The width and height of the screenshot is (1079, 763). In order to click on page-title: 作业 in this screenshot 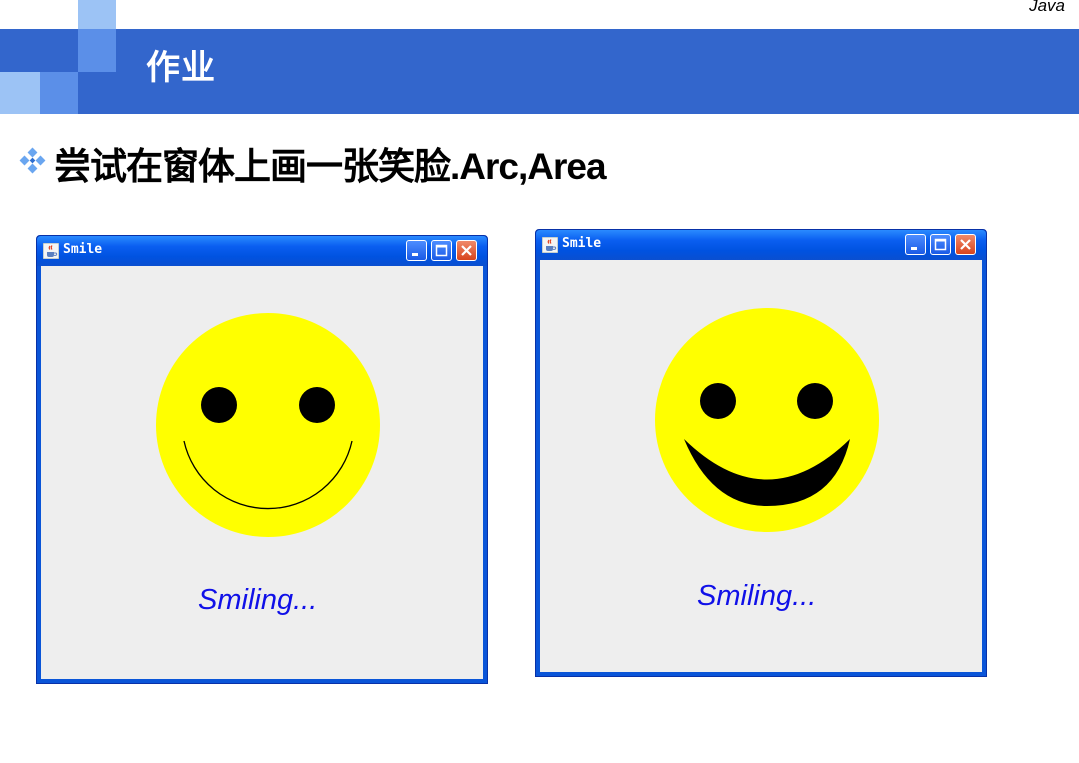, I will do `click(181, 68)`.